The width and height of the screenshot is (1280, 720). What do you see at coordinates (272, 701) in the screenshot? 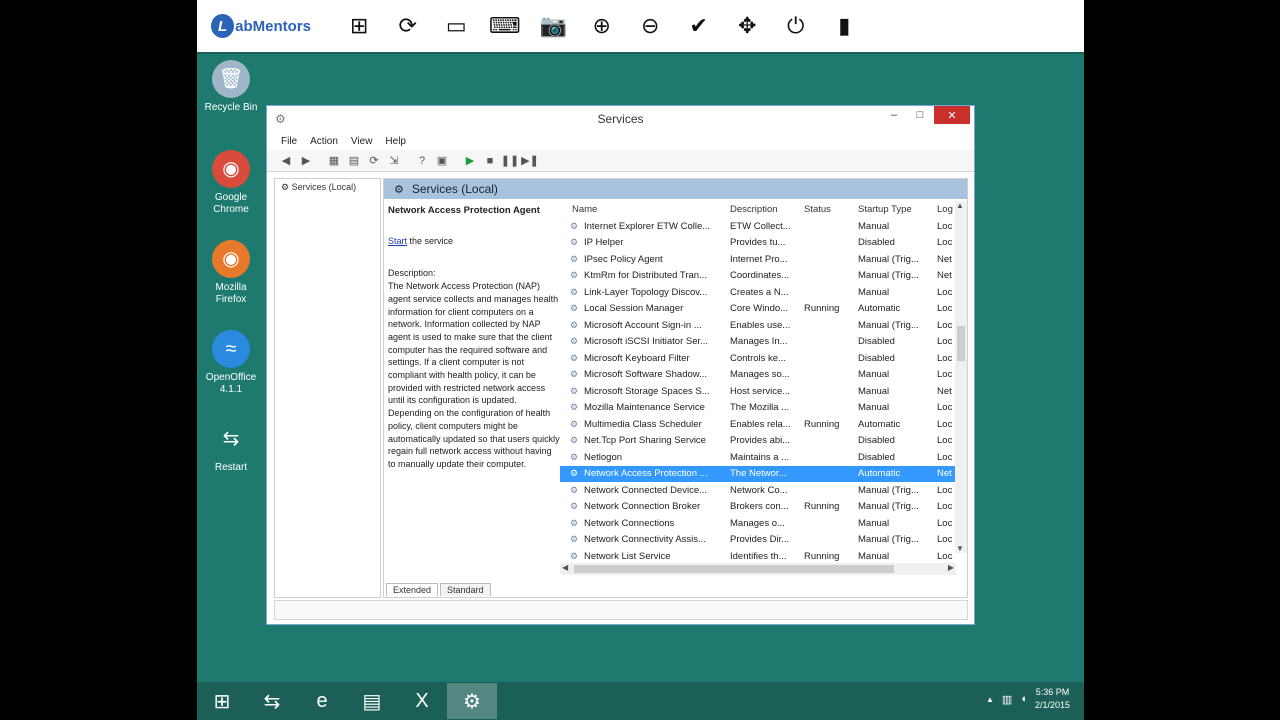
I see `restart-arrows-icon: ⇆` at bounding box center [272, 701].